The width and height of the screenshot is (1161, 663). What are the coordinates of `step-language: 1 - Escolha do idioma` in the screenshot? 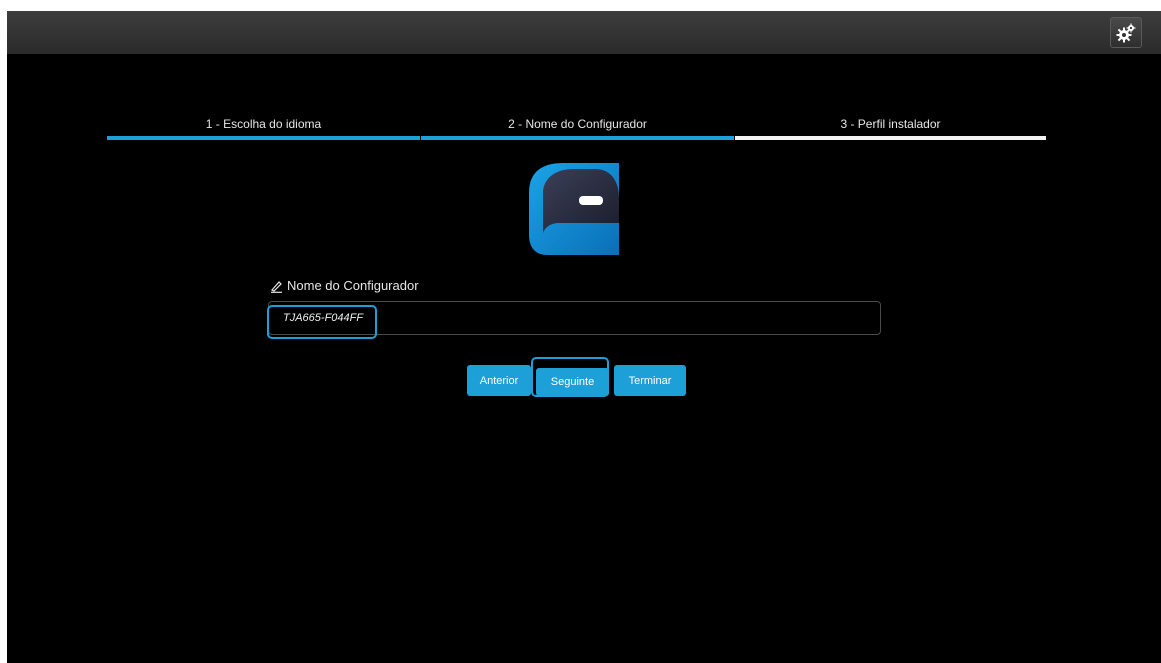 It's located at (263, 128).